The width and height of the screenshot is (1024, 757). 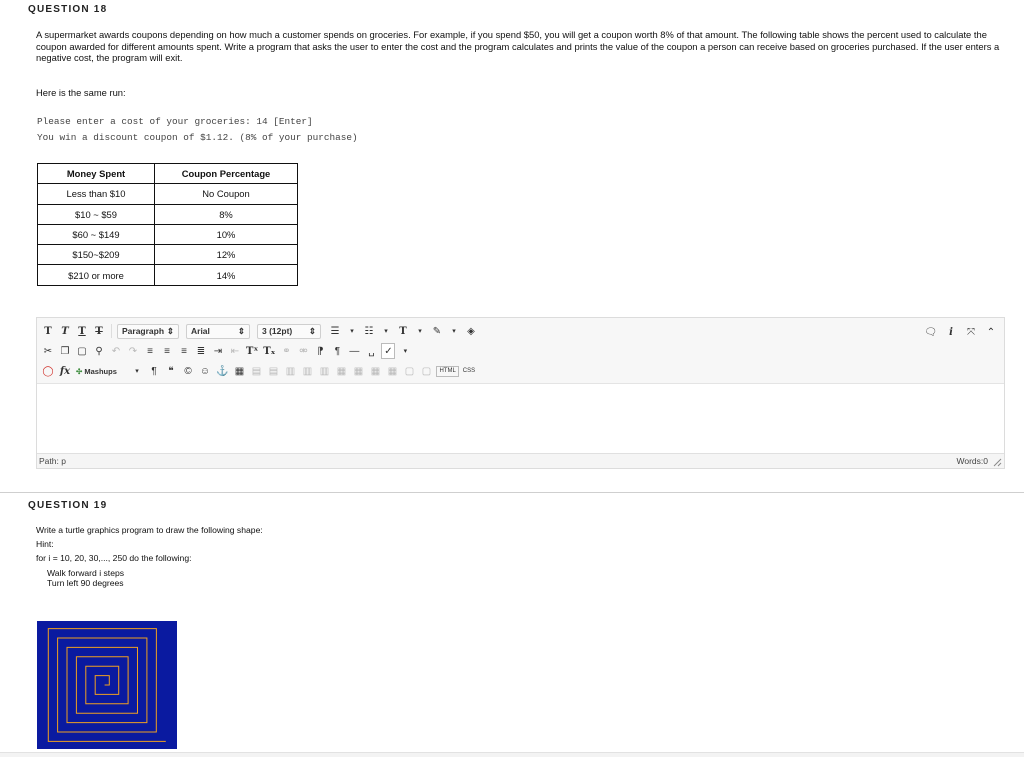 I want to click on question-18-header: QUESTION 18, so click(x=68, y=9).